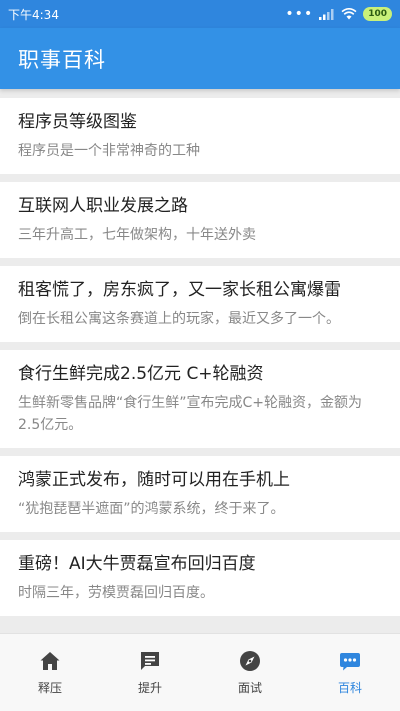  Describe the element at coordinates (149, 688) in the screenshot. I see `nav-label: 提升` at that location.